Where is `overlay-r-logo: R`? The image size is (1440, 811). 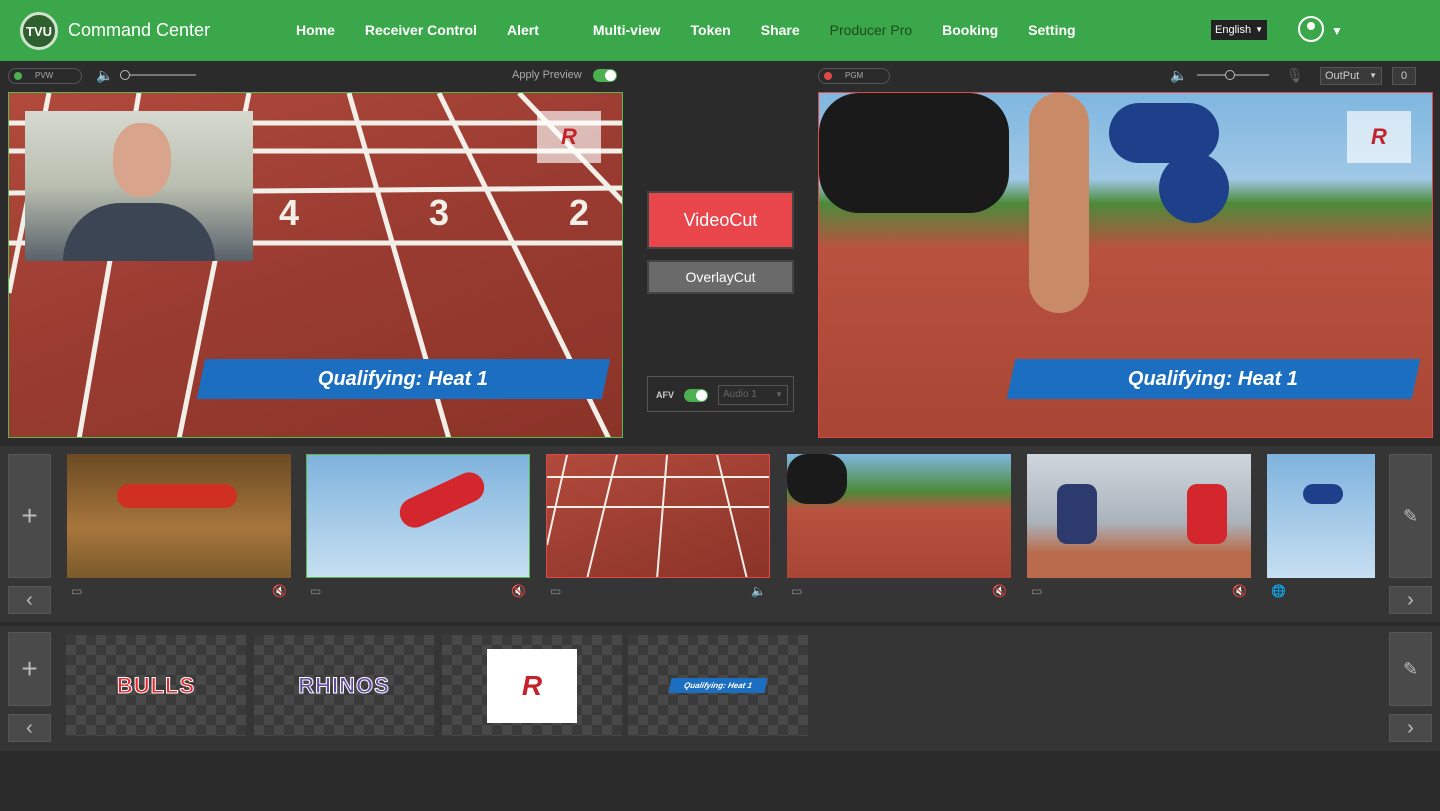 overlay-r-logo: R is located at coordinates (532, 685).